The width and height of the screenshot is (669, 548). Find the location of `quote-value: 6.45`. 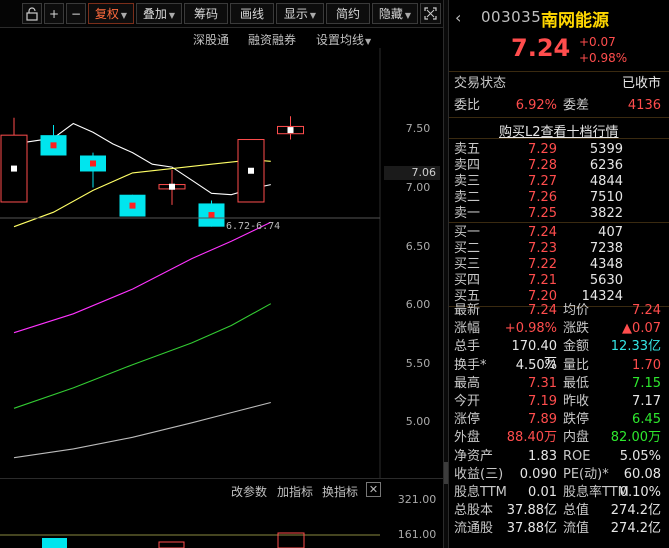

quote-value: 6.45 is located at coordinates (646, 420).